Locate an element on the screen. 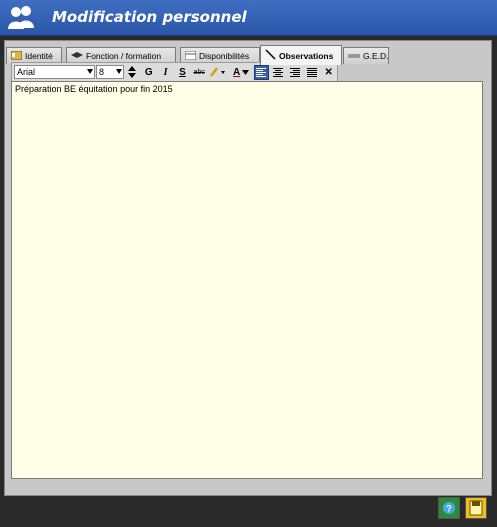 The width and height of the screenshot is (497, 527). tab-ged: G.E.D. is located at coordinates (366, 55).